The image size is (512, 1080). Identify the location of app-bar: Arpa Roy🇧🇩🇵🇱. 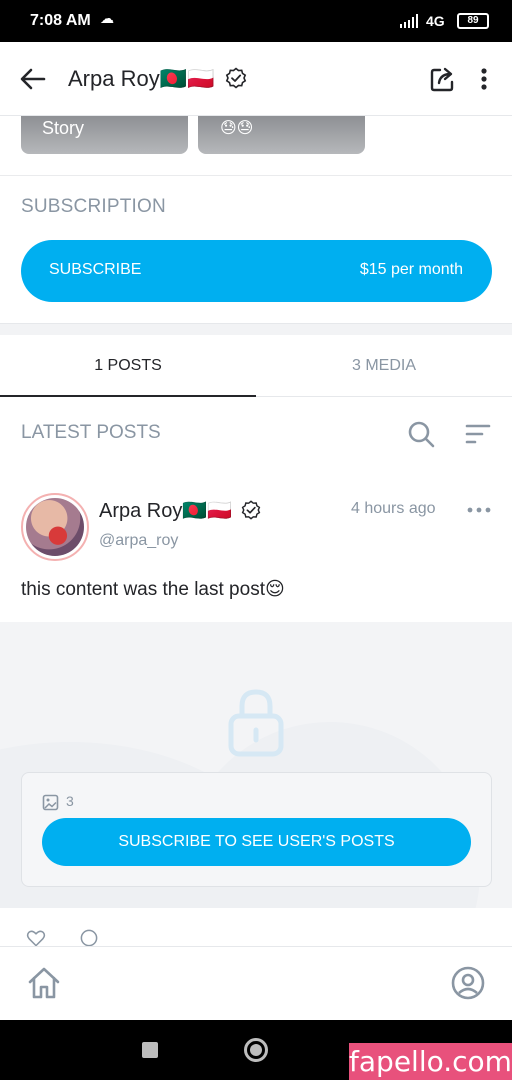
(256, 79).